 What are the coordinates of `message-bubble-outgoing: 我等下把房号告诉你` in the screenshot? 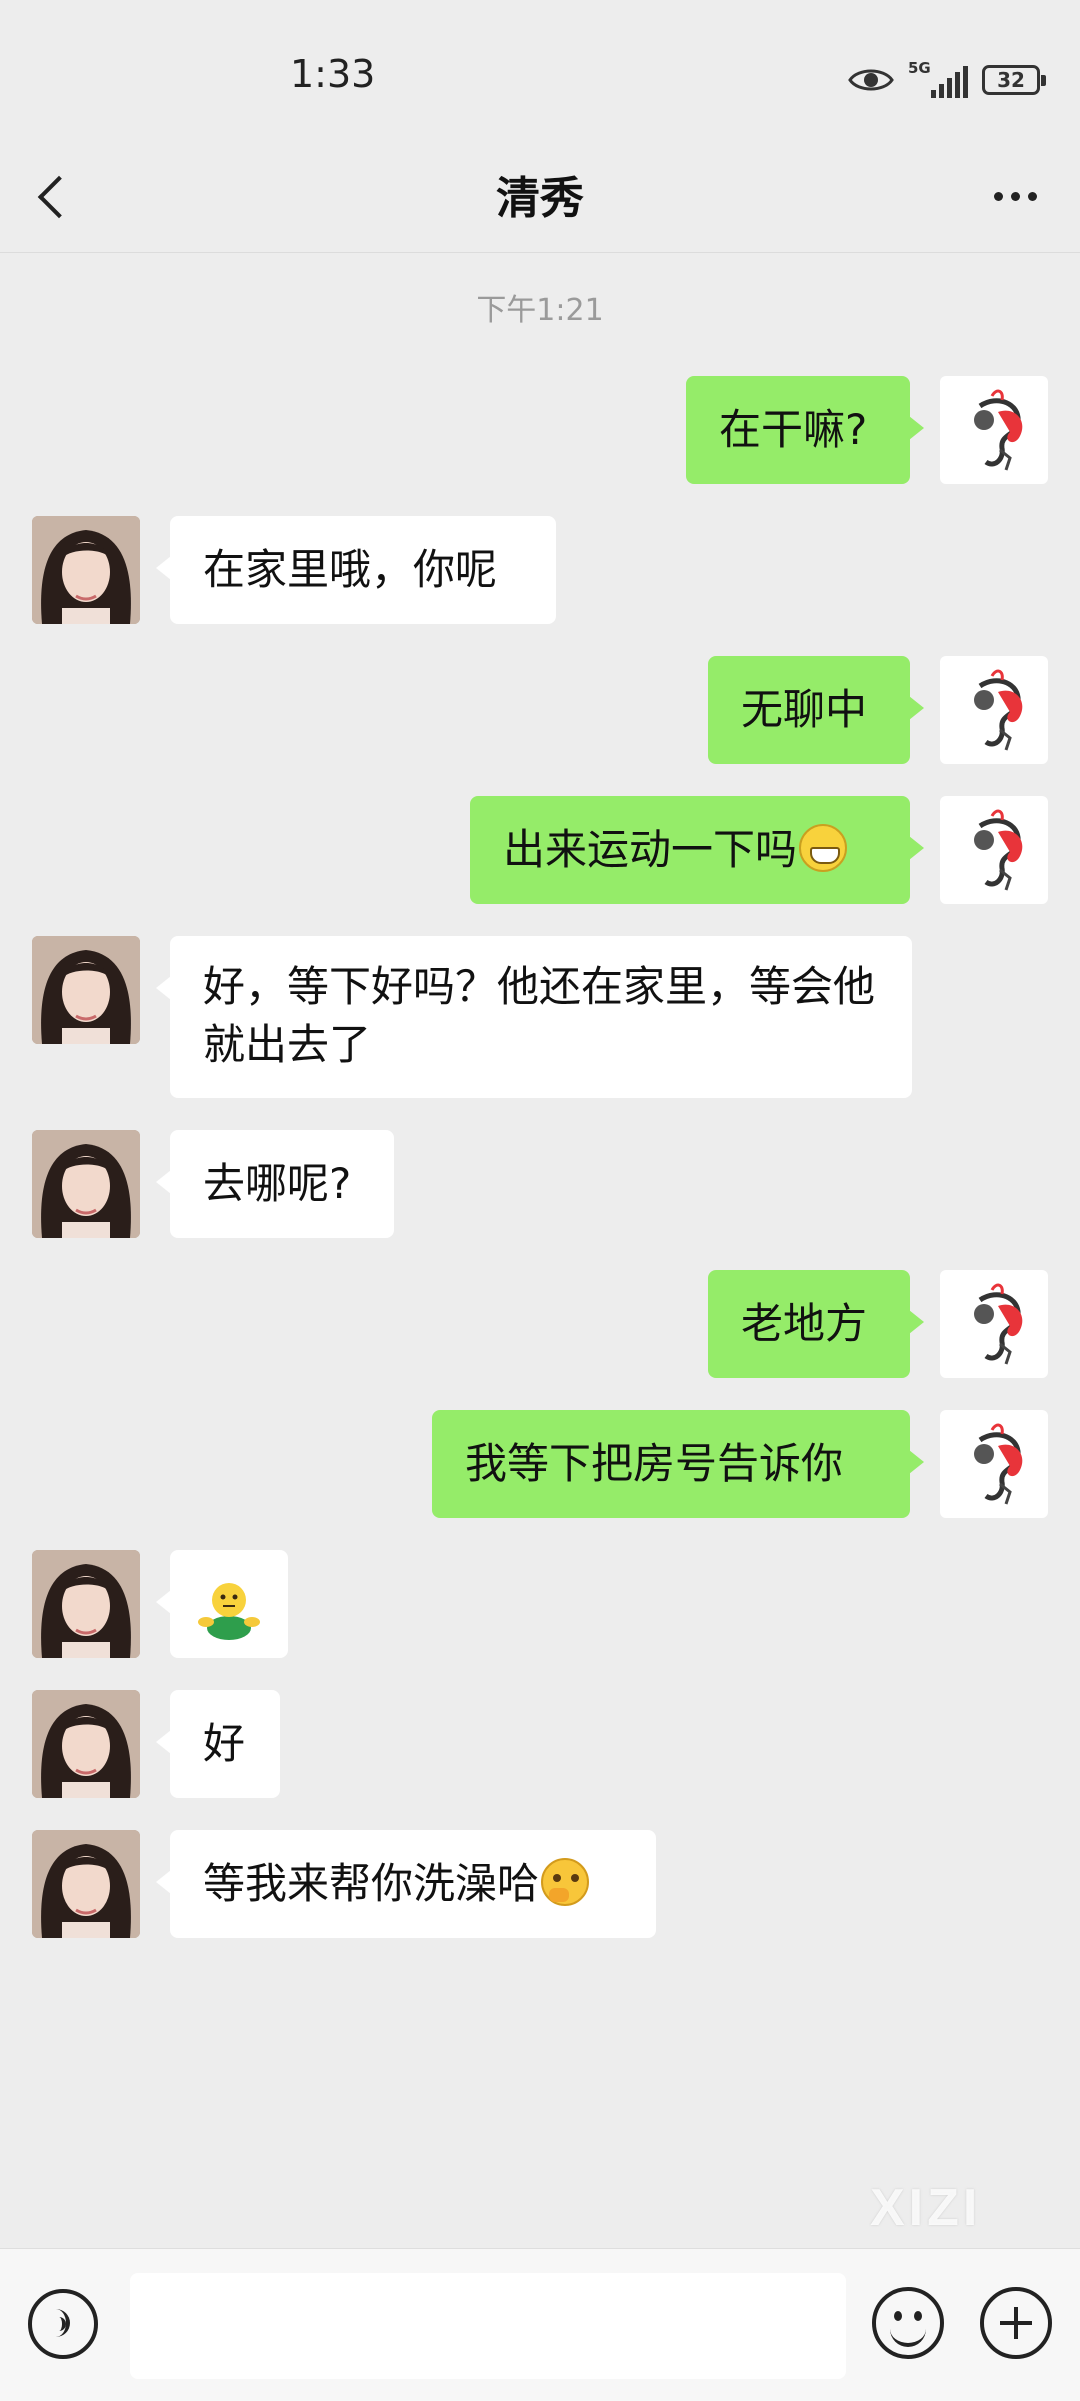 It's located at (678, 1464).